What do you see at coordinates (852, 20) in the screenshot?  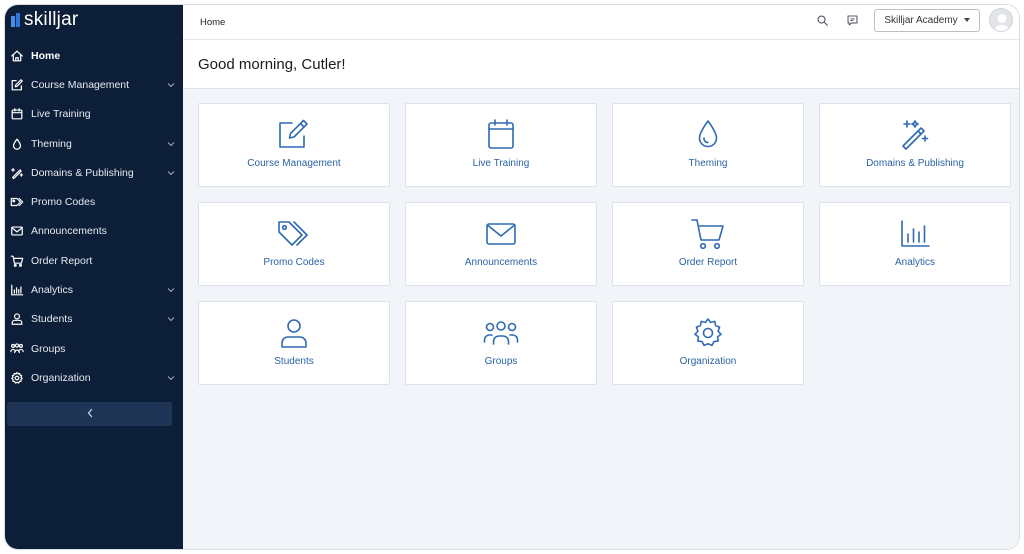 I see `chat-icon` at bounding box center [852, 20].